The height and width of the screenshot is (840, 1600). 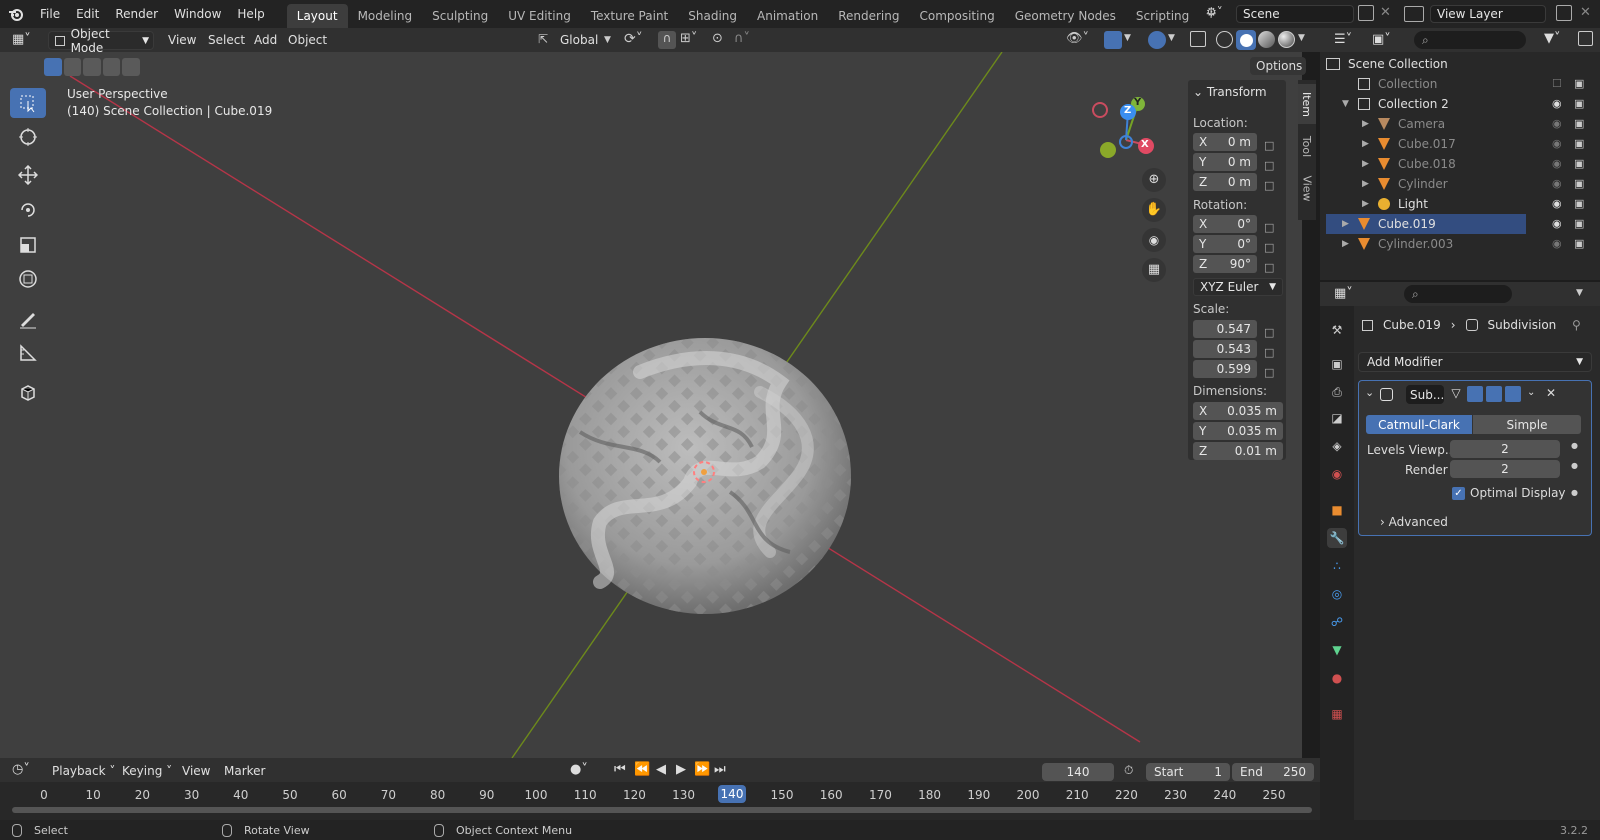 What do you see at coordinates (131, 67) in the screenshot?
I see `select-intersect-icon` at bounding box center [131, 67].